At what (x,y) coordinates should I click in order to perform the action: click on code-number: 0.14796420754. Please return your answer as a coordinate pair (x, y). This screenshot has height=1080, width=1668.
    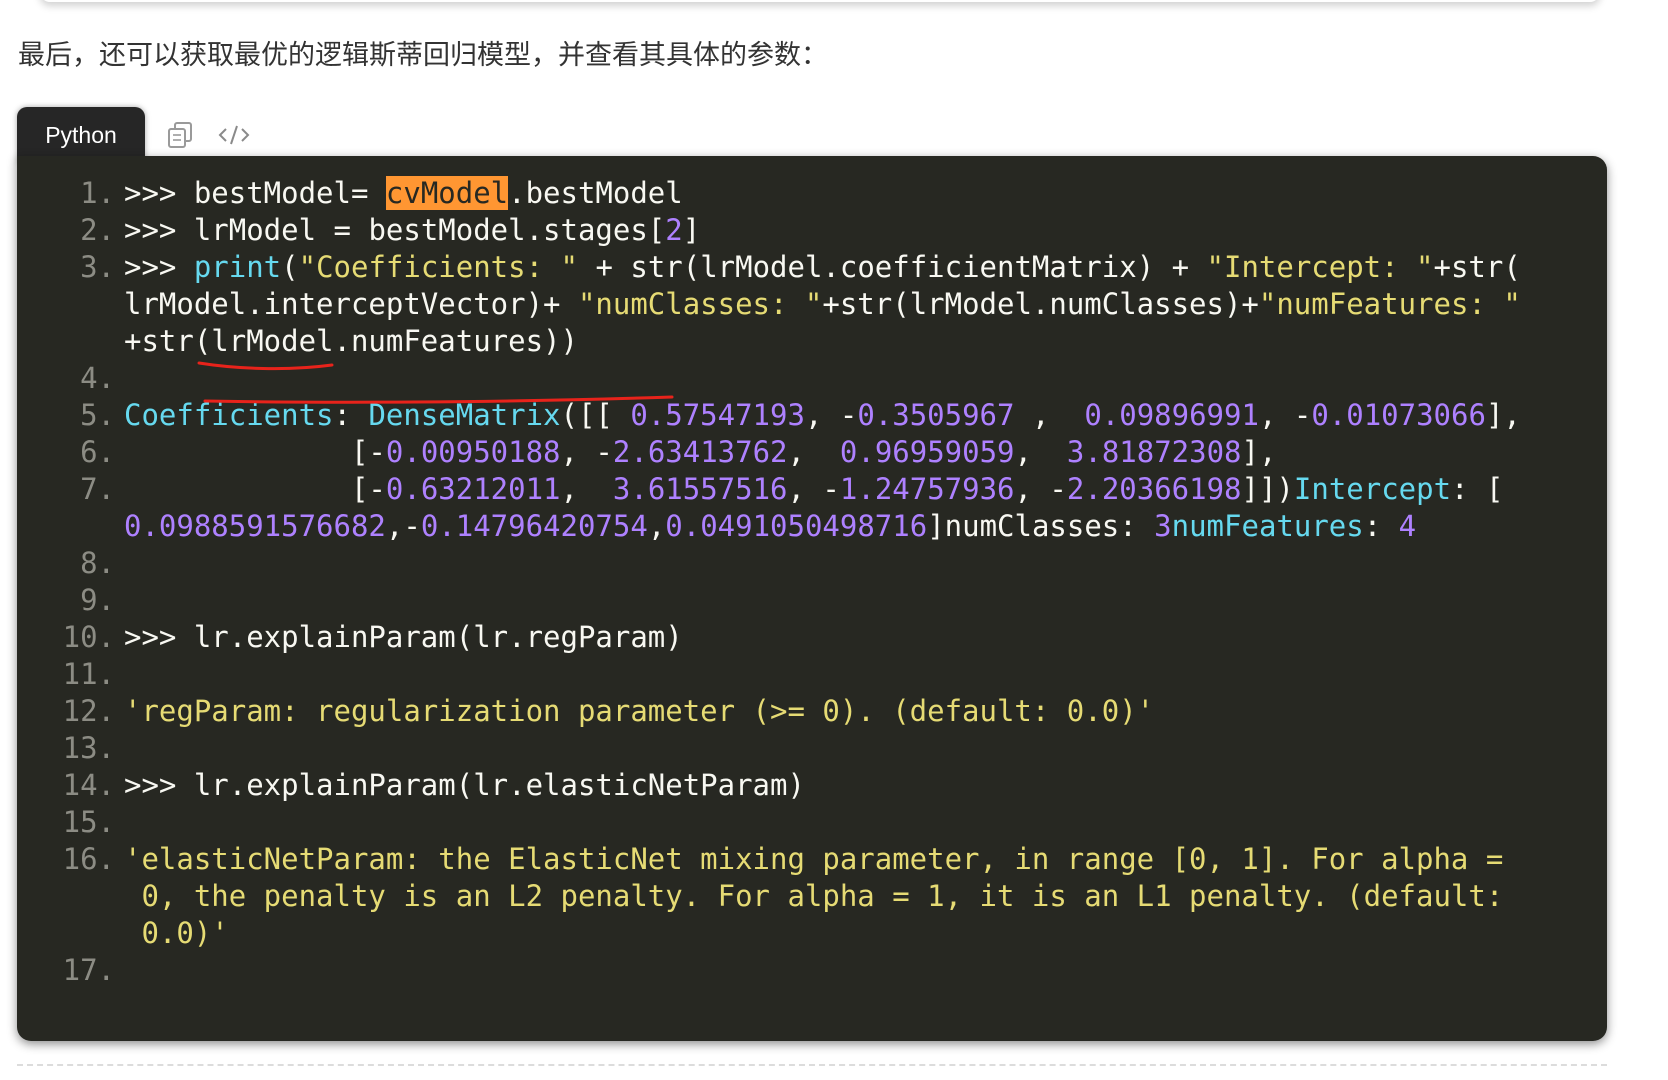
    Looking at the image, I should click on (534, 526).